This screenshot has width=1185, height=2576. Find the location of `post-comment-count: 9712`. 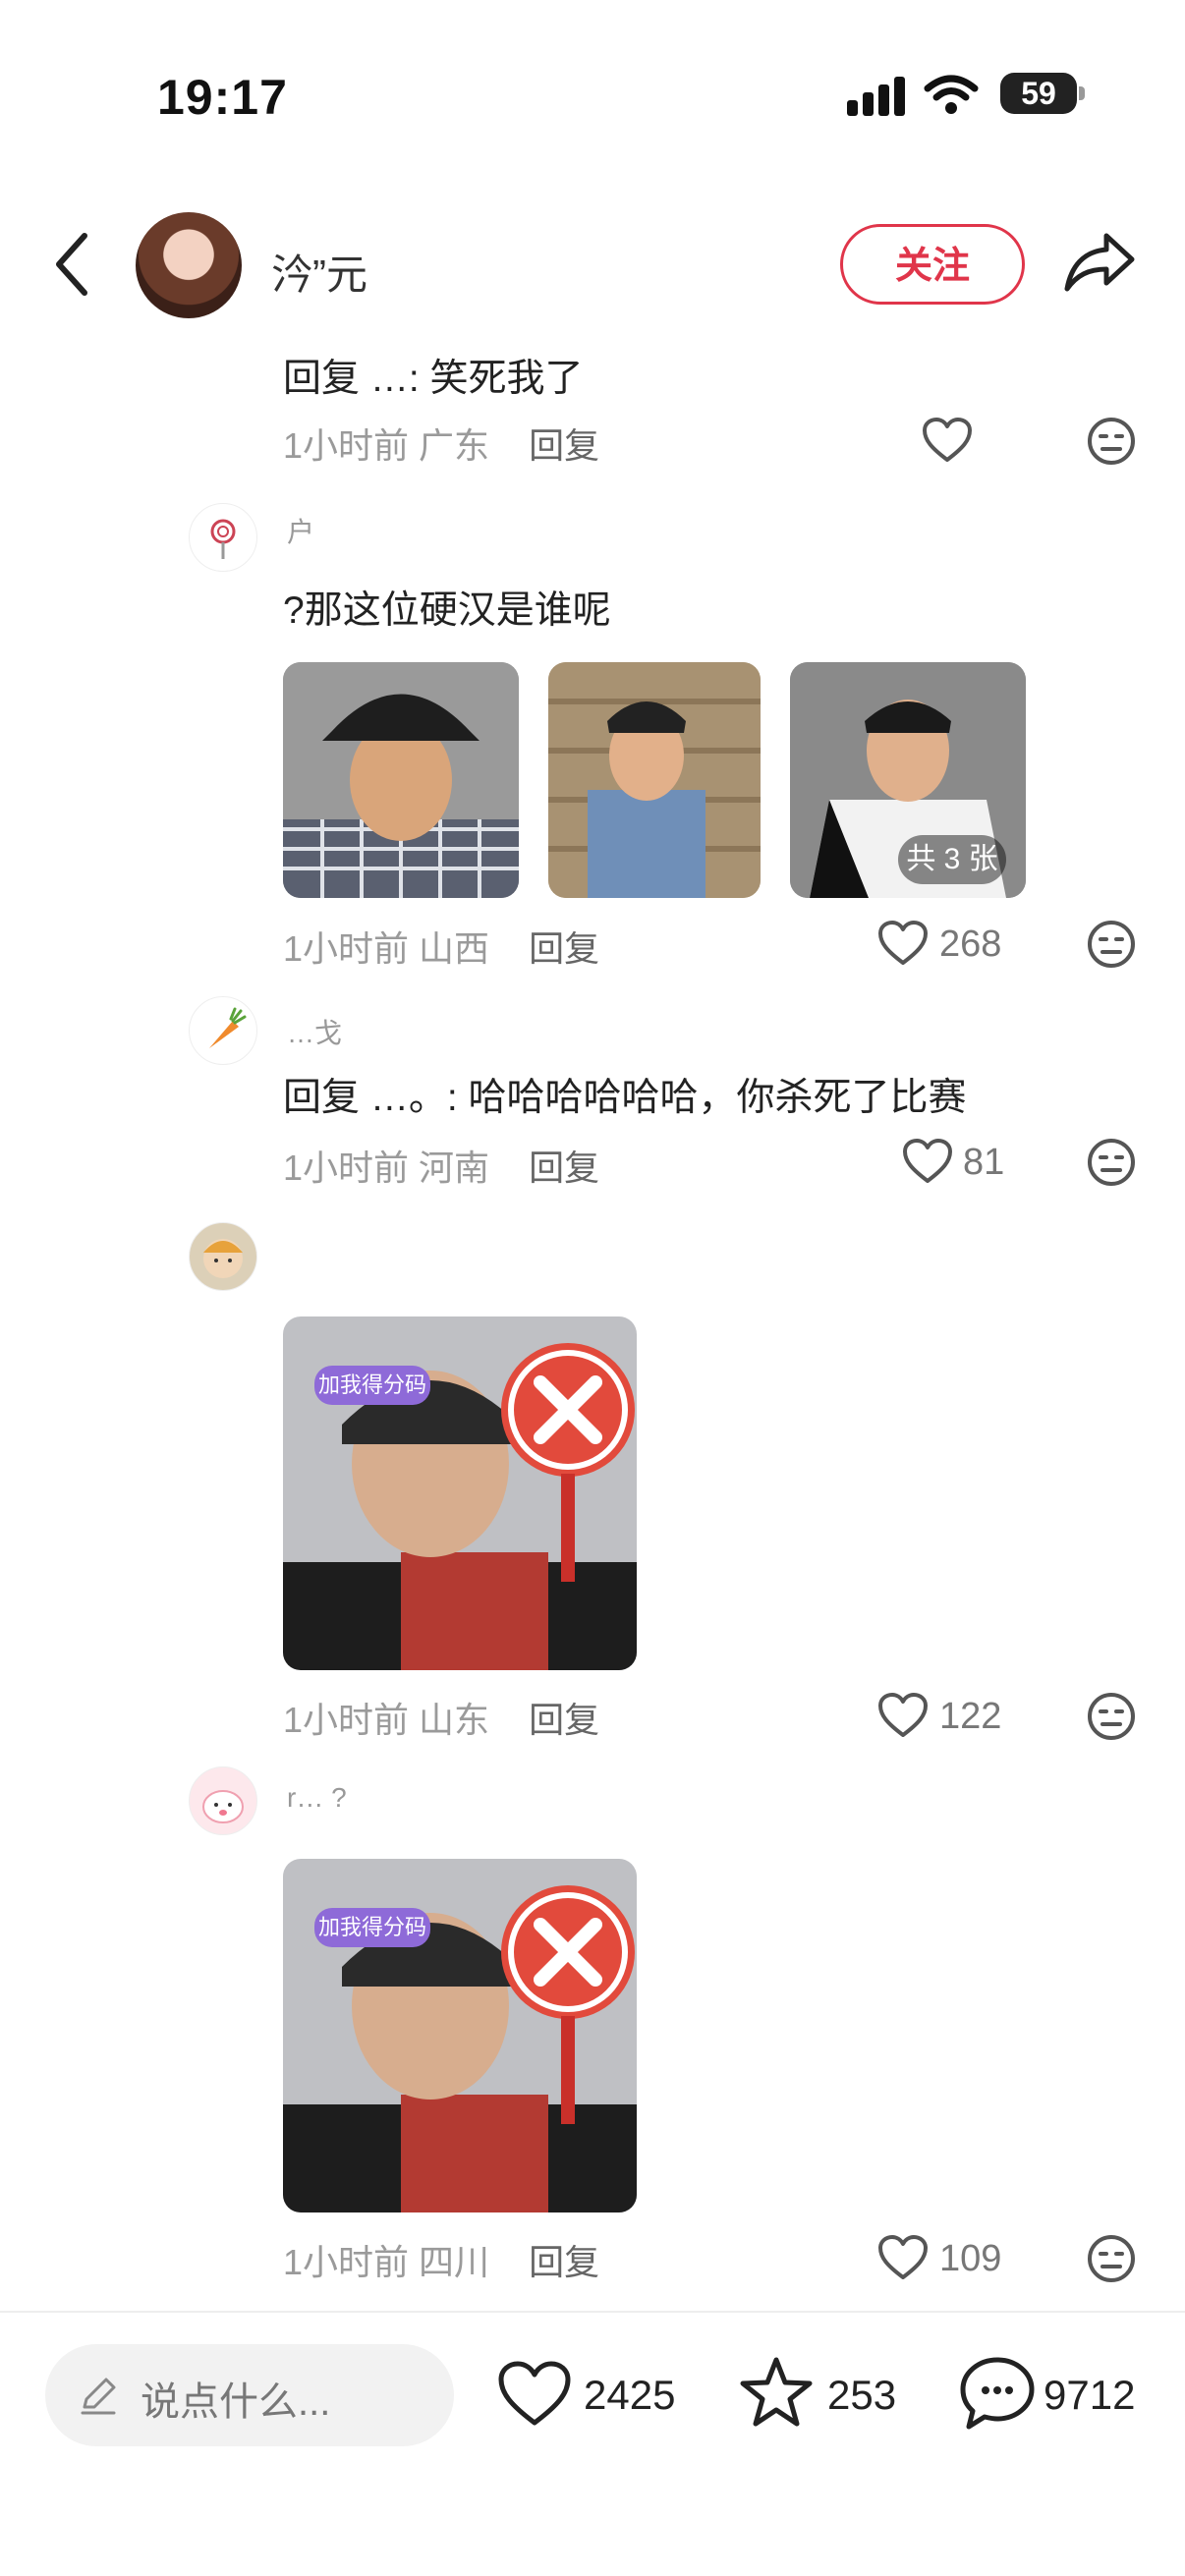

post-comment-count: 9712 is located at coordinates (1090, 2395).